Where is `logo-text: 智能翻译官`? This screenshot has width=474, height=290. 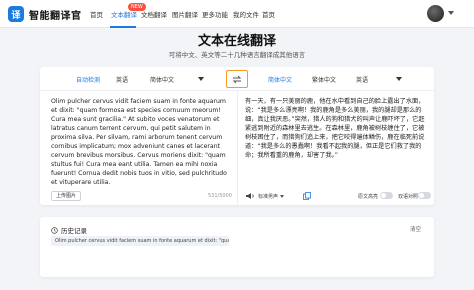
logo-text: 智能翻译官 is located at coordinates (55, 16).